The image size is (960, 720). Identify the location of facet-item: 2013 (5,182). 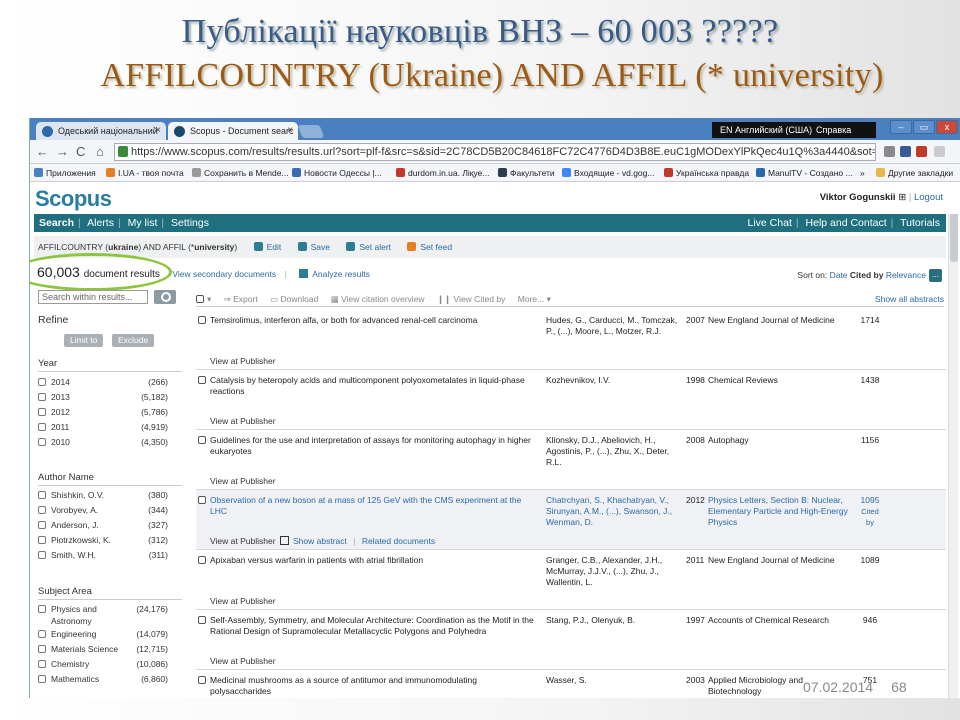
(103, 397).